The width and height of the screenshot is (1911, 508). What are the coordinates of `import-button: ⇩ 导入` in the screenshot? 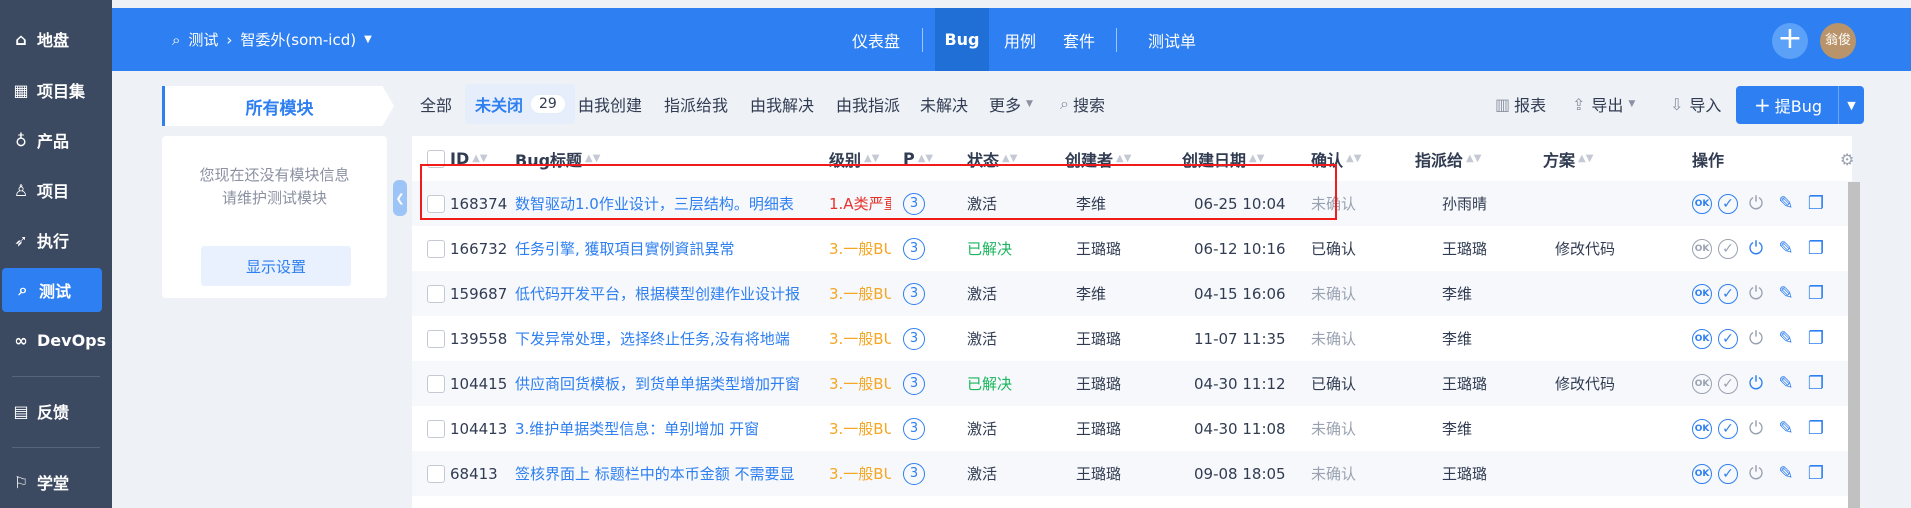 It's located at (1695, 104).